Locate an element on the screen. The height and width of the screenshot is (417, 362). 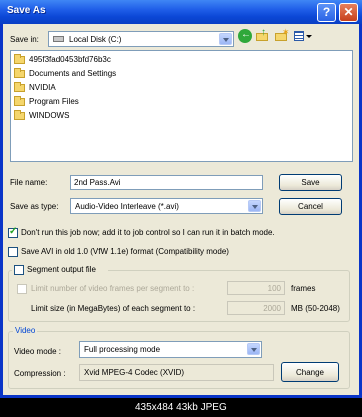
segment-header: Segment output file is located at coordinates (60, 270).